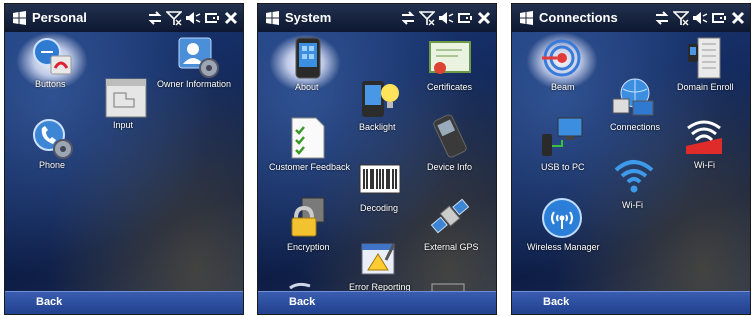 This screenshot has width=753, height=316. I want to click on app-label-wifi: Wi-Fi, so click(632, 205).